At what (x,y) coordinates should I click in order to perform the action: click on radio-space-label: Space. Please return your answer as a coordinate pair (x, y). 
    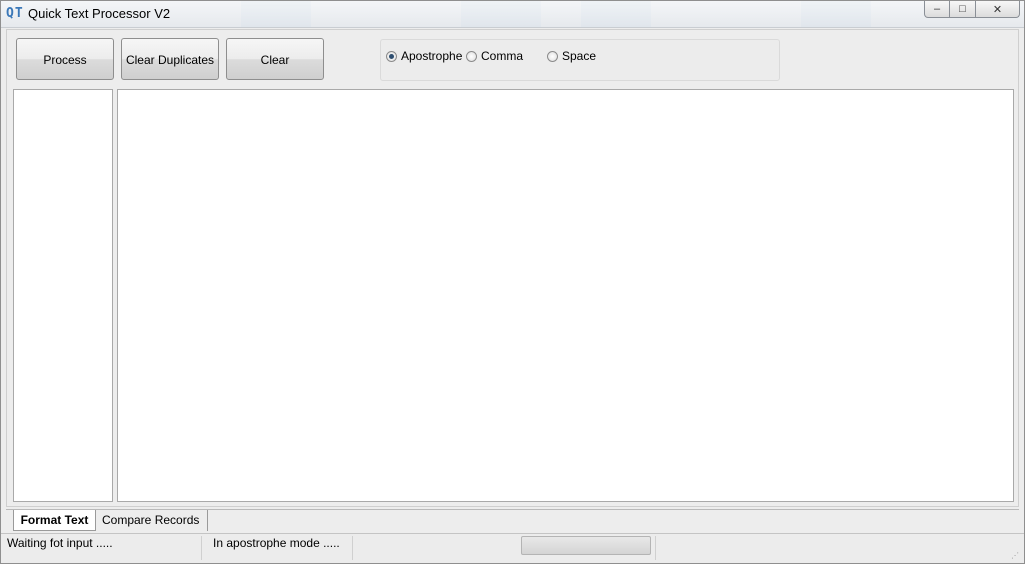
    Looking at the image, I should click on (579, 56).